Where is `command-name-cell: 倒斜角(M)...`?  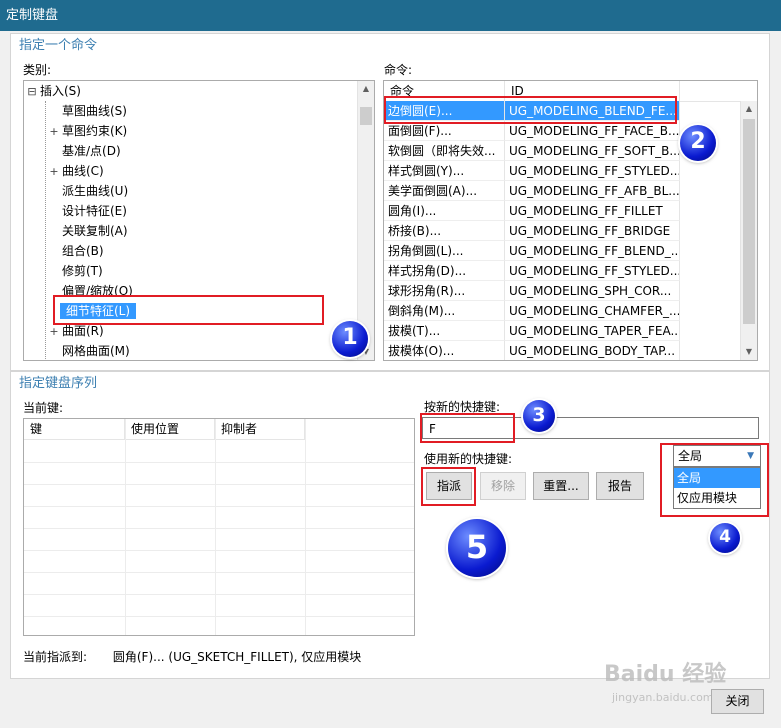 command-name-cell: 倒斜角(M)... is located at coordinates (444, 311).